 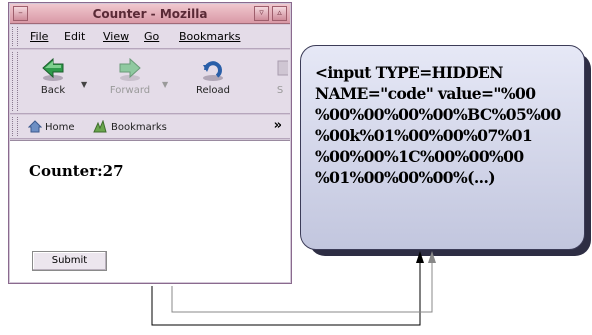 I want to click on black-connector-line, so click(x=286, y=294).